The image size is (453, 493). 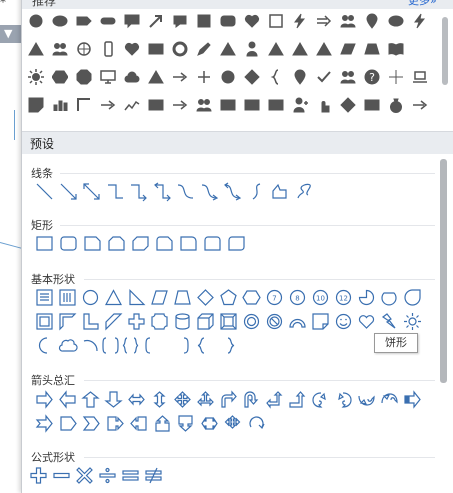 What do you see at coordinates (300, 105) in the screenshot?
I see `person-add-icon` at bounding box center [300, 105].